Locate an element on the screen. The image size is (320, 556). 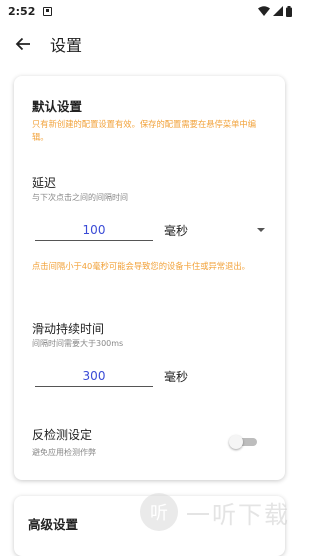
anti-detection-toggle is located at coordinates (243, 442).